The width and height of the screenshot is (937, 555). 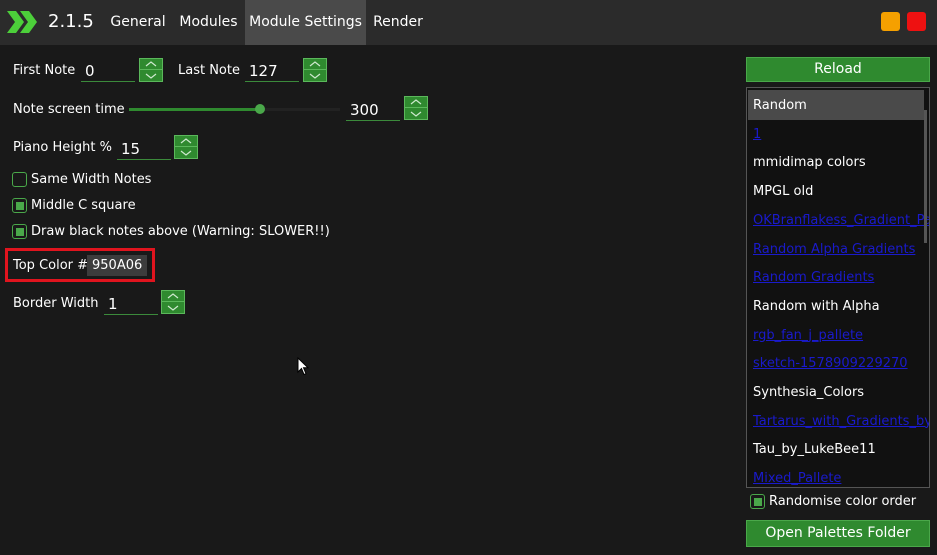 I want to click on palette-list-item: Mixed_Pallete, so click(x=797, y=478).